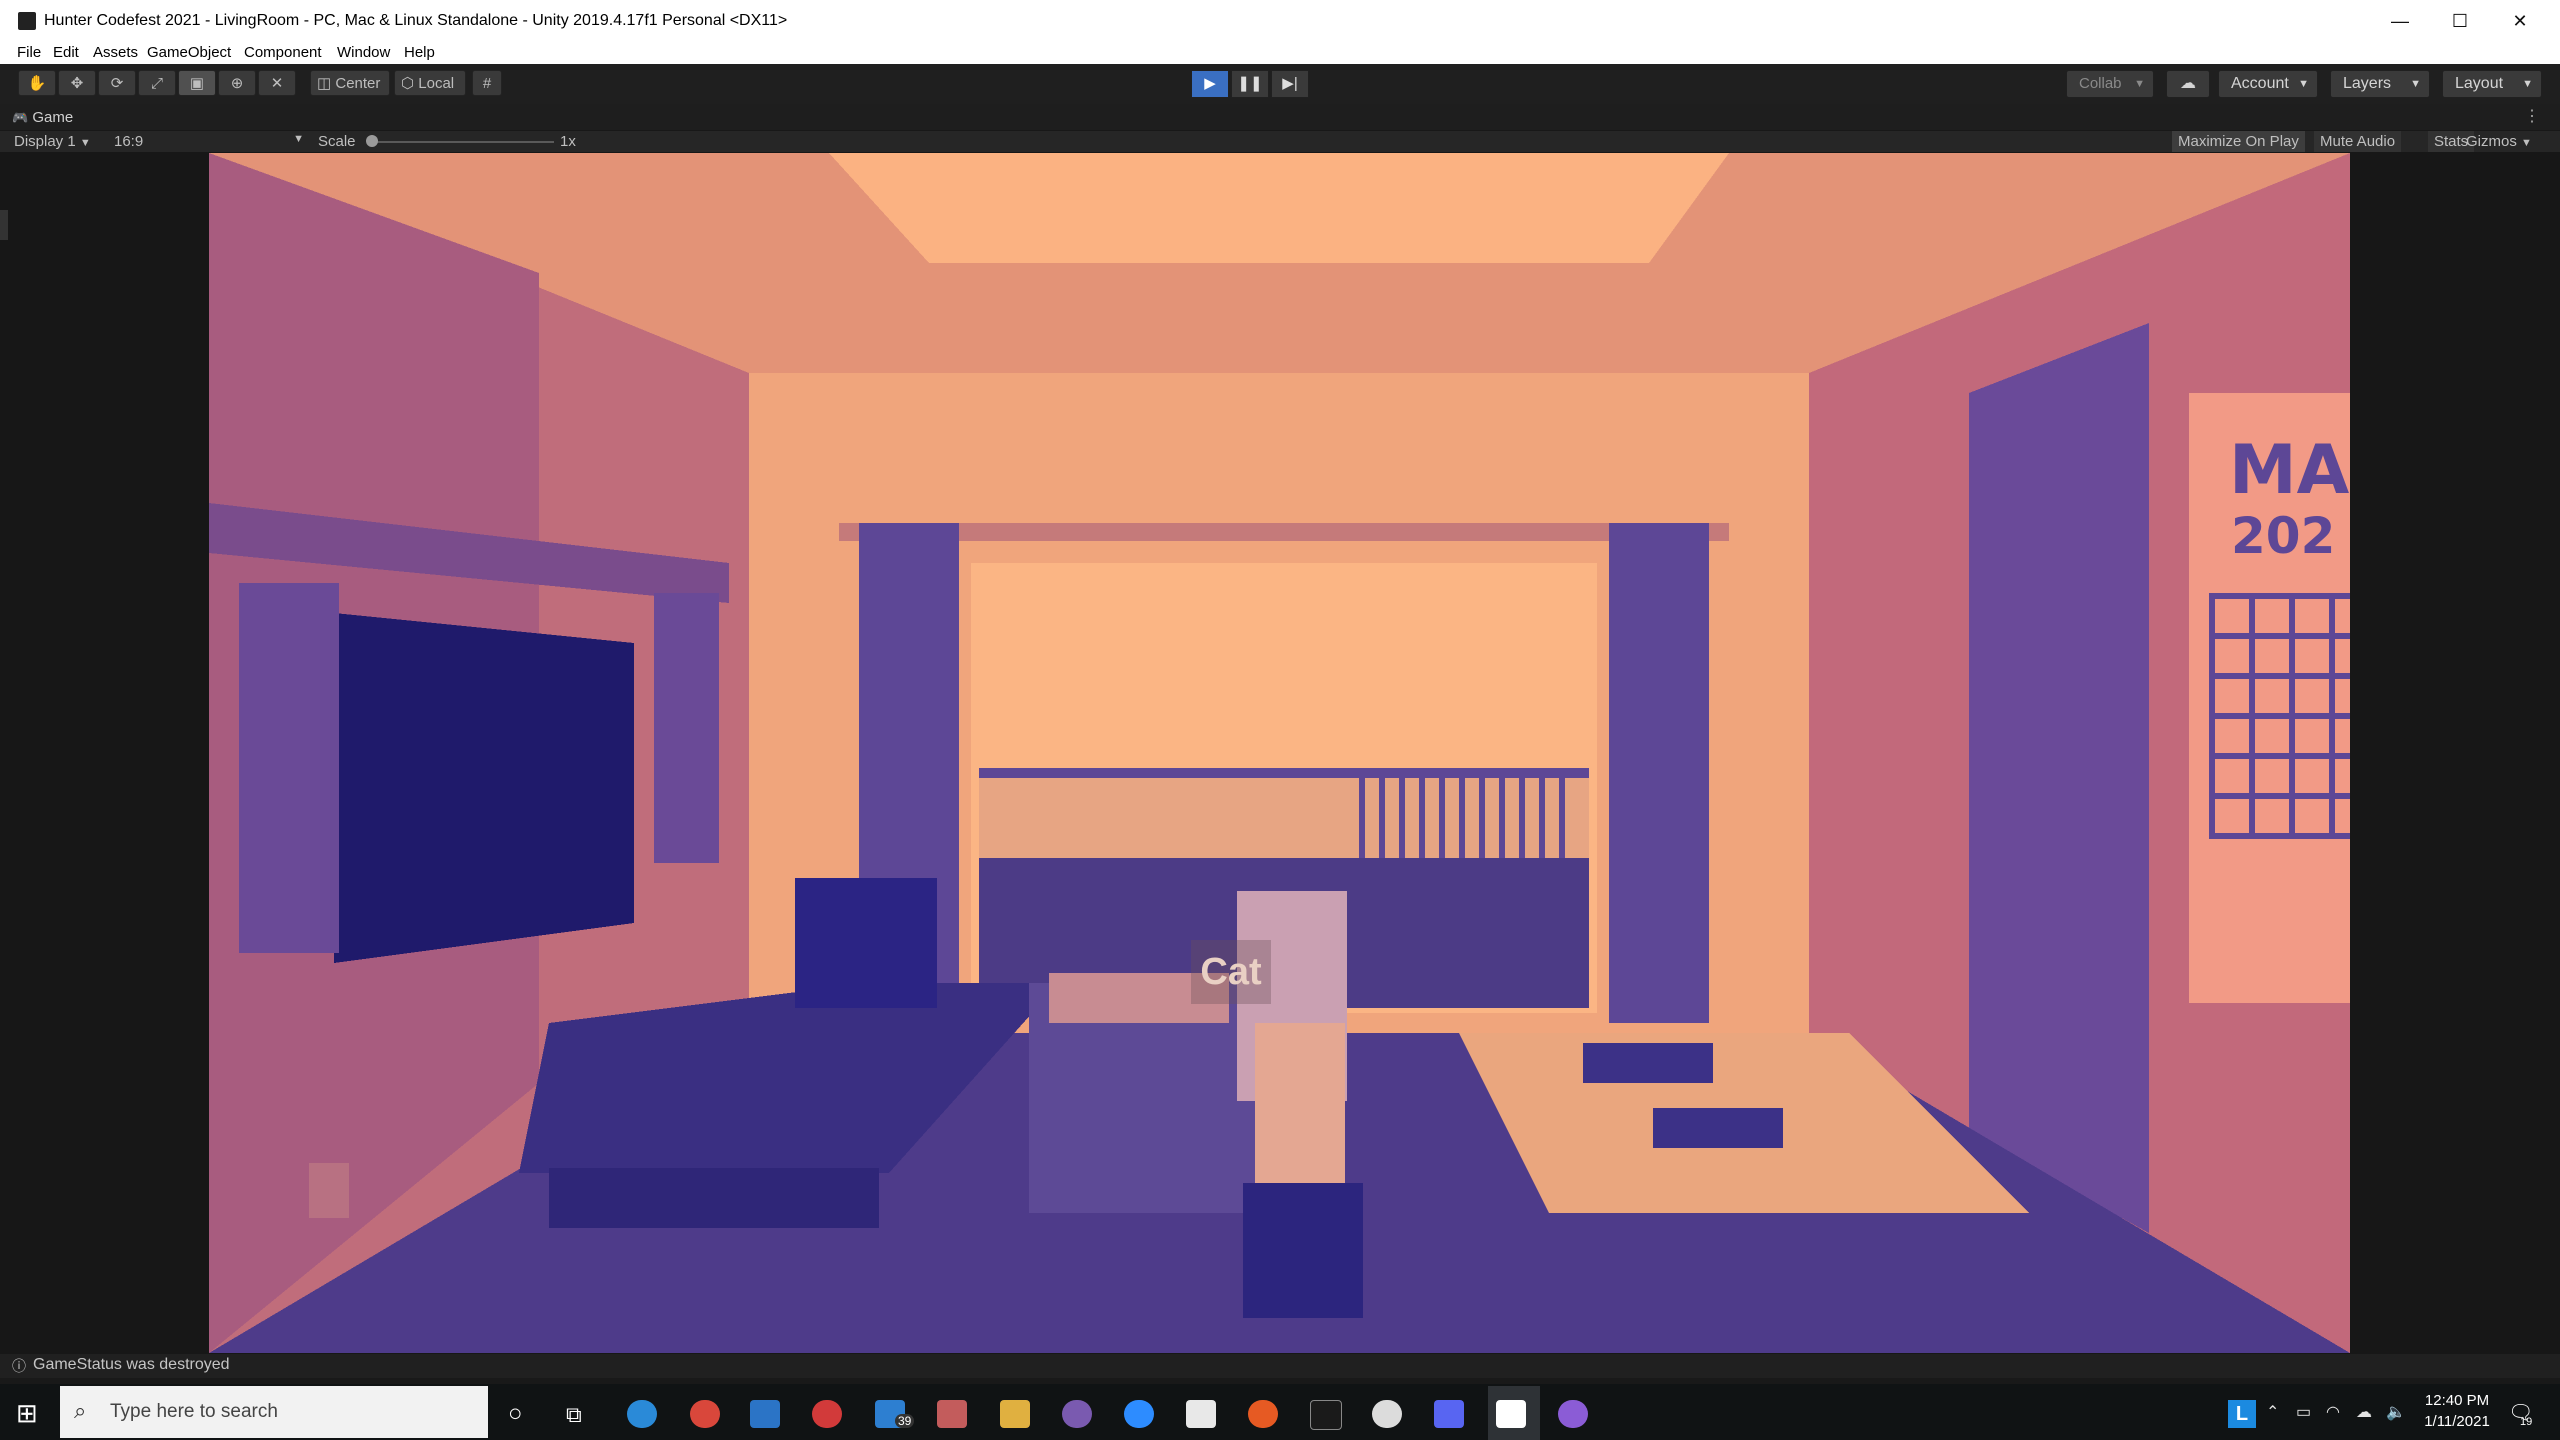  What do you see at coordinates (2479, 83) in the screenshot?
I see `layout-label: Layout` at bounding box center [2479, 83].